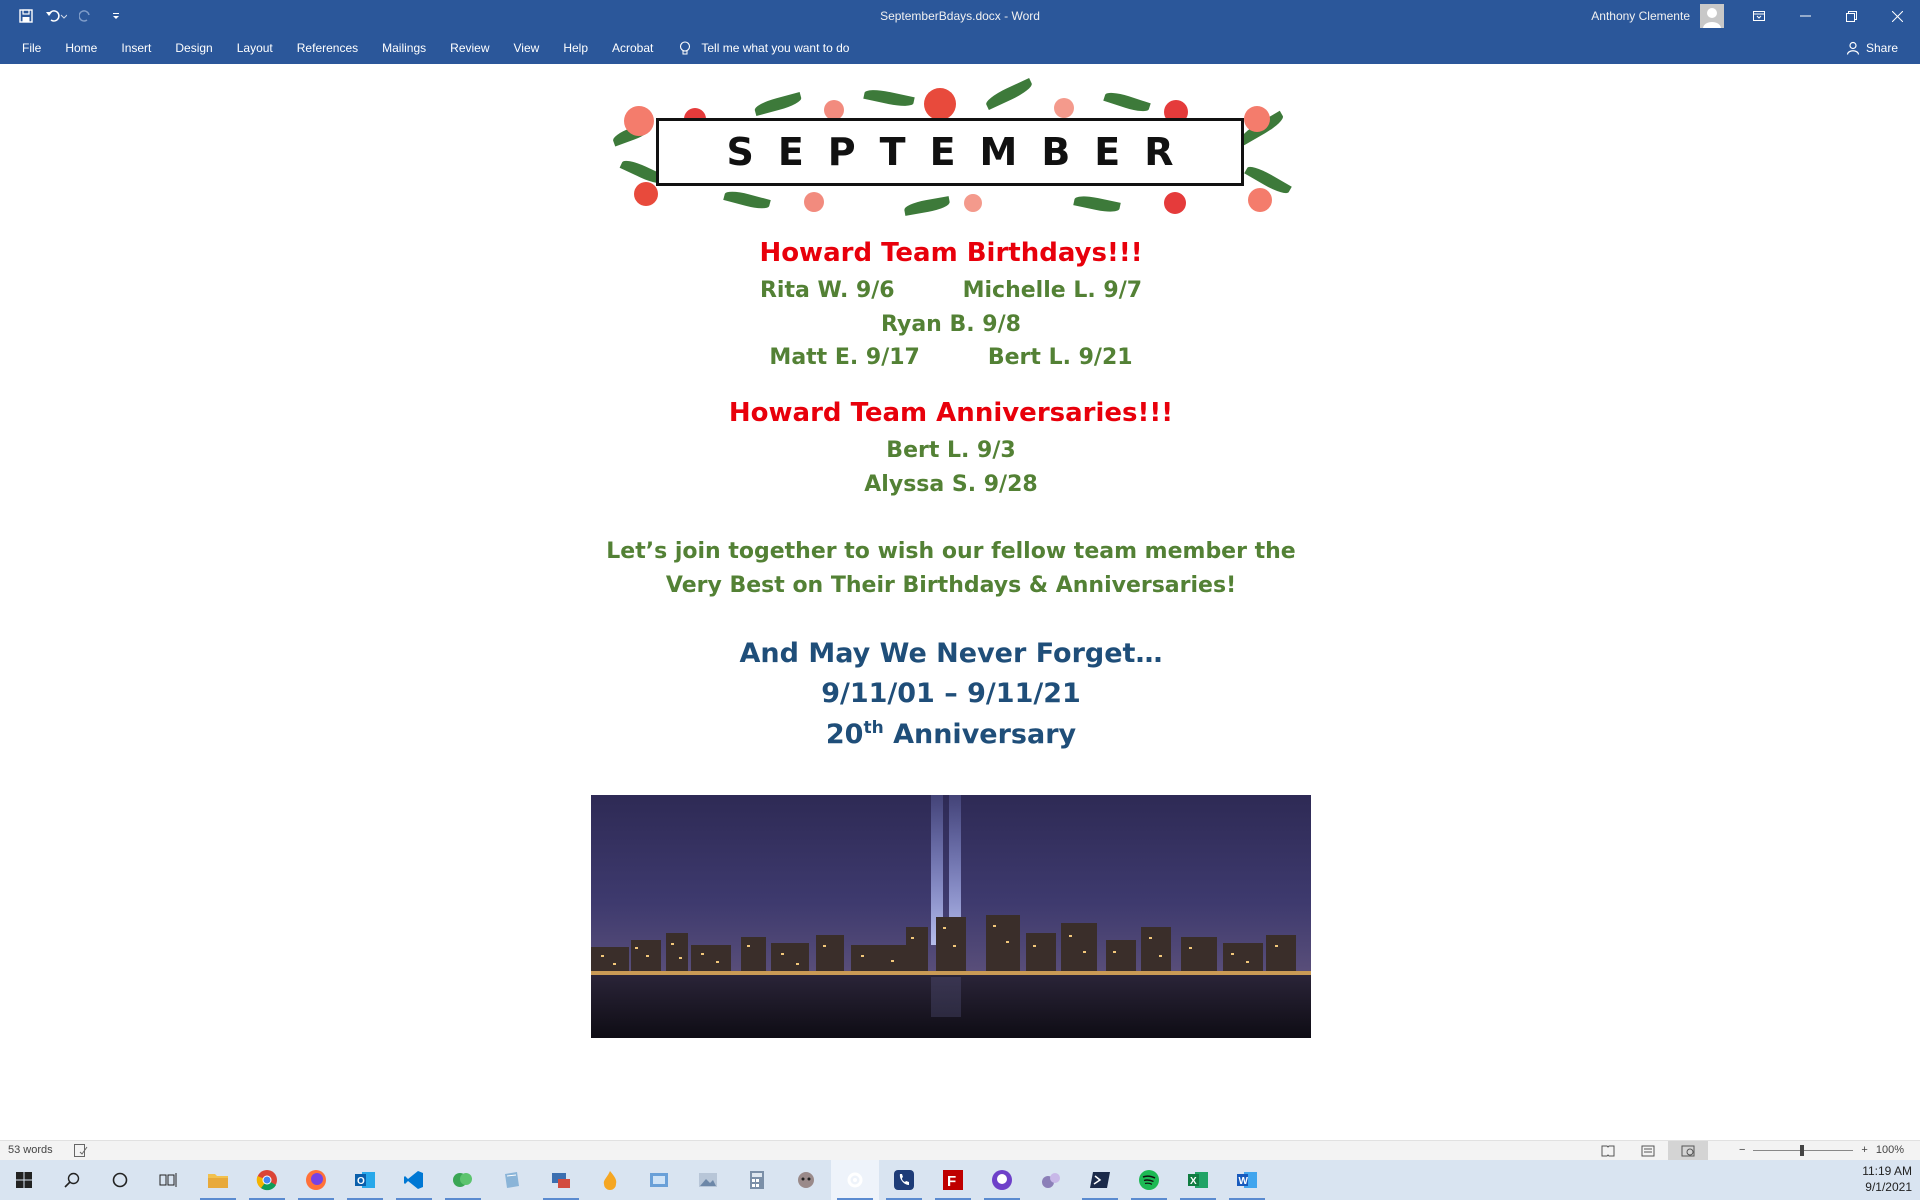 Image resolution: width=1920 pixels, height=1200 pixels. What do you see at coordinates (951, 484) in the screenshot?
I see `anniversary-entry: Alyssa S. 9/28` at bounding box center [951, 484].